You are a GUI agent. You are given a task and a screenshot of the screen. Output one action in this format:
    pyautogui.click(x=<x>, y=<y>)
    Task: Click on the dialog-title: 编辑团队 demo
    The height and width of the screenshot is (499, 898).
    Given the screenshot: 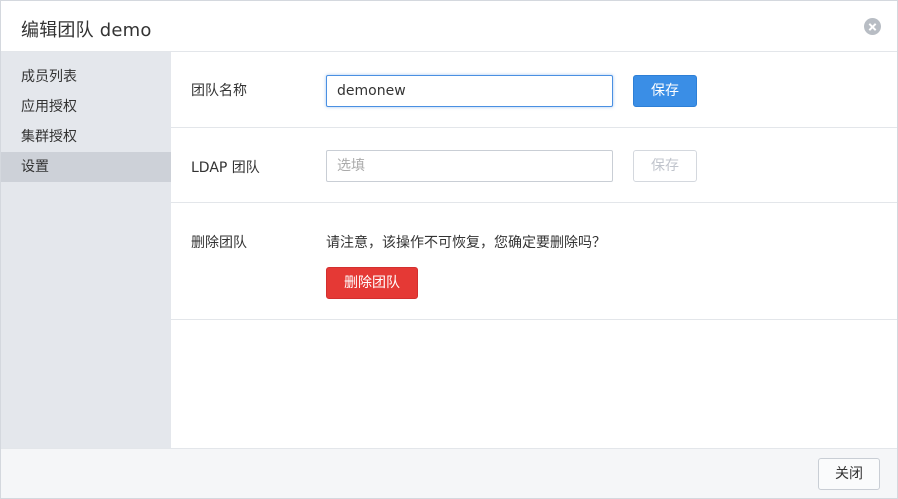 What is the action you would take?
    pyautogui.click(x=86, y=30)
    